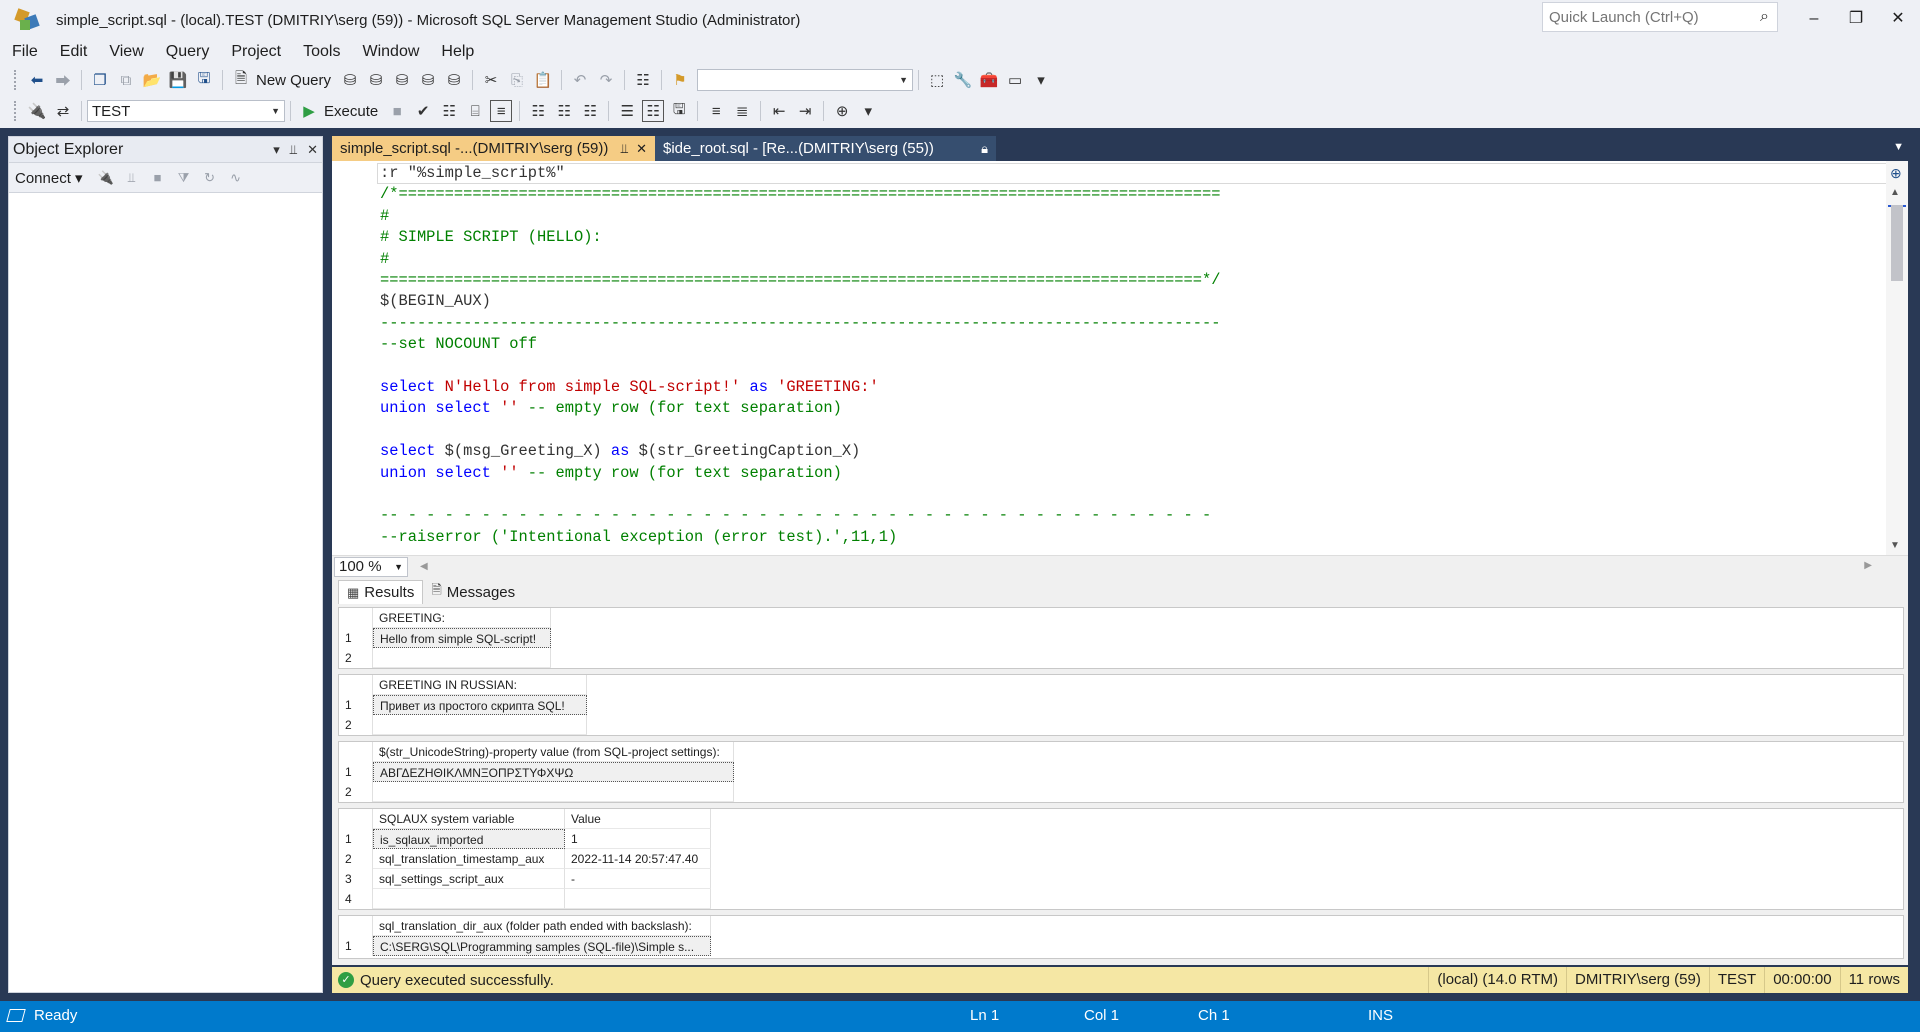 Image resolution: width=1920 pixels, height=1032 pixels. Describe the element at coordinates (204, 80) in the screenshot. I see `save-all-icon: 🖫` at that location.